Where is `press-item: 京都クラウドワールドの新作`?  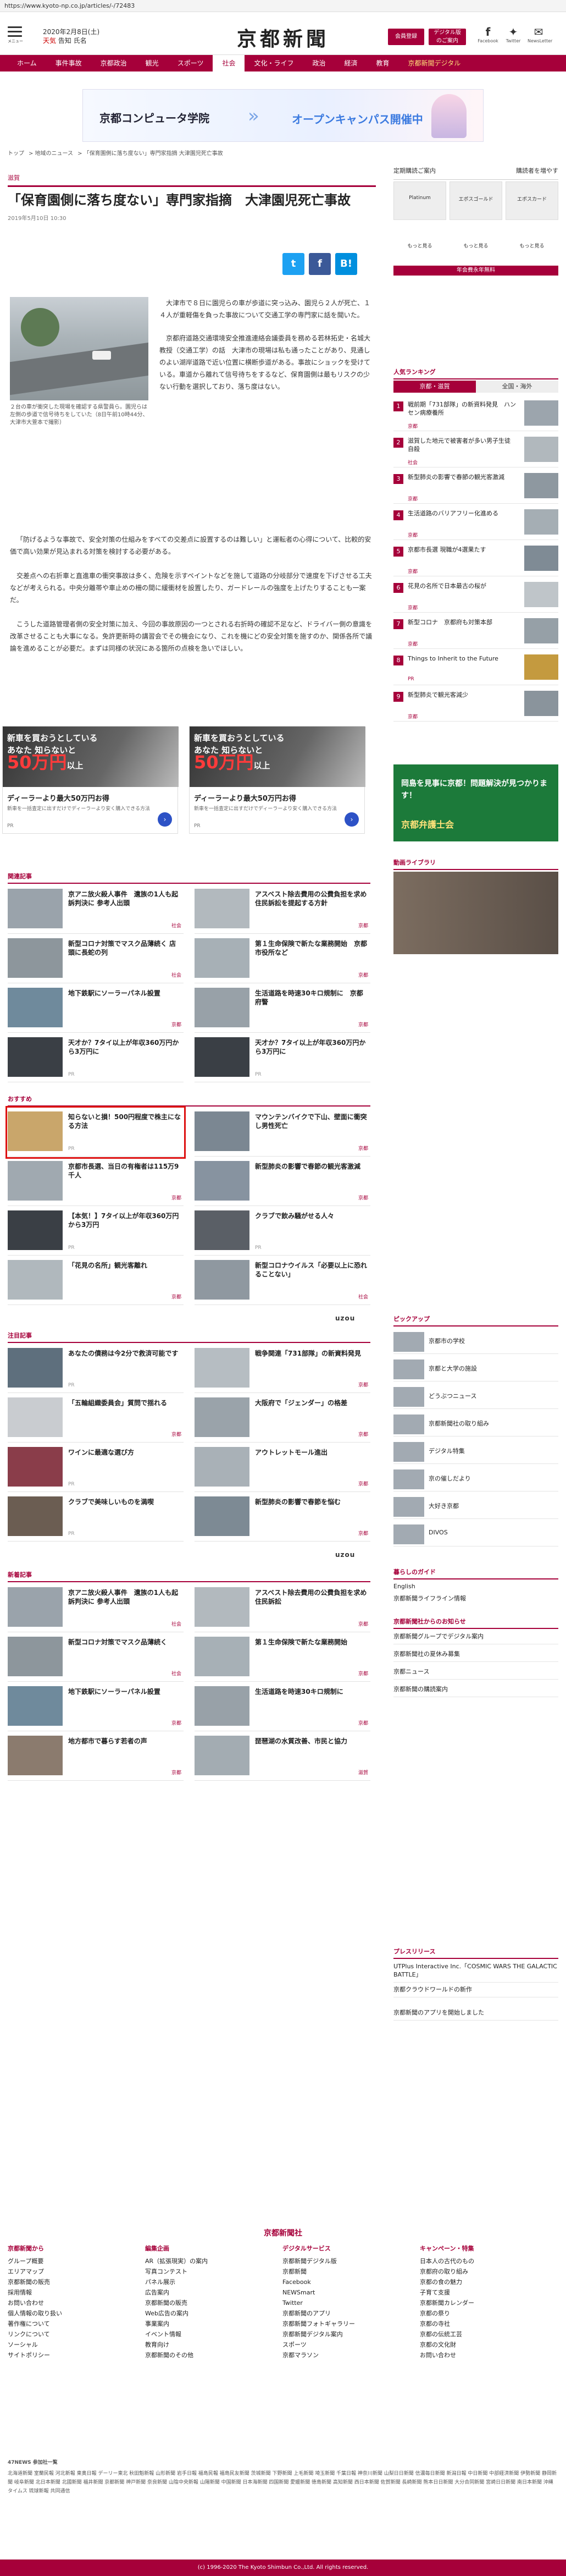
press-item: 京都クラウドワールドの新作 is located at coordinates (475, 1991).